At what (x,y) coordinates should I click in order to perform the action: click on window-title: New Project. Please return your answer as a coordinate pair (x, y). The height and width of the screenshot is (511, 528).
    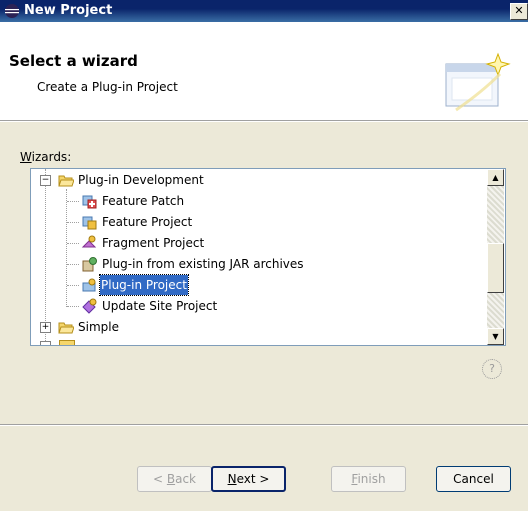
    Looking at the image, I should click on (68, 10).